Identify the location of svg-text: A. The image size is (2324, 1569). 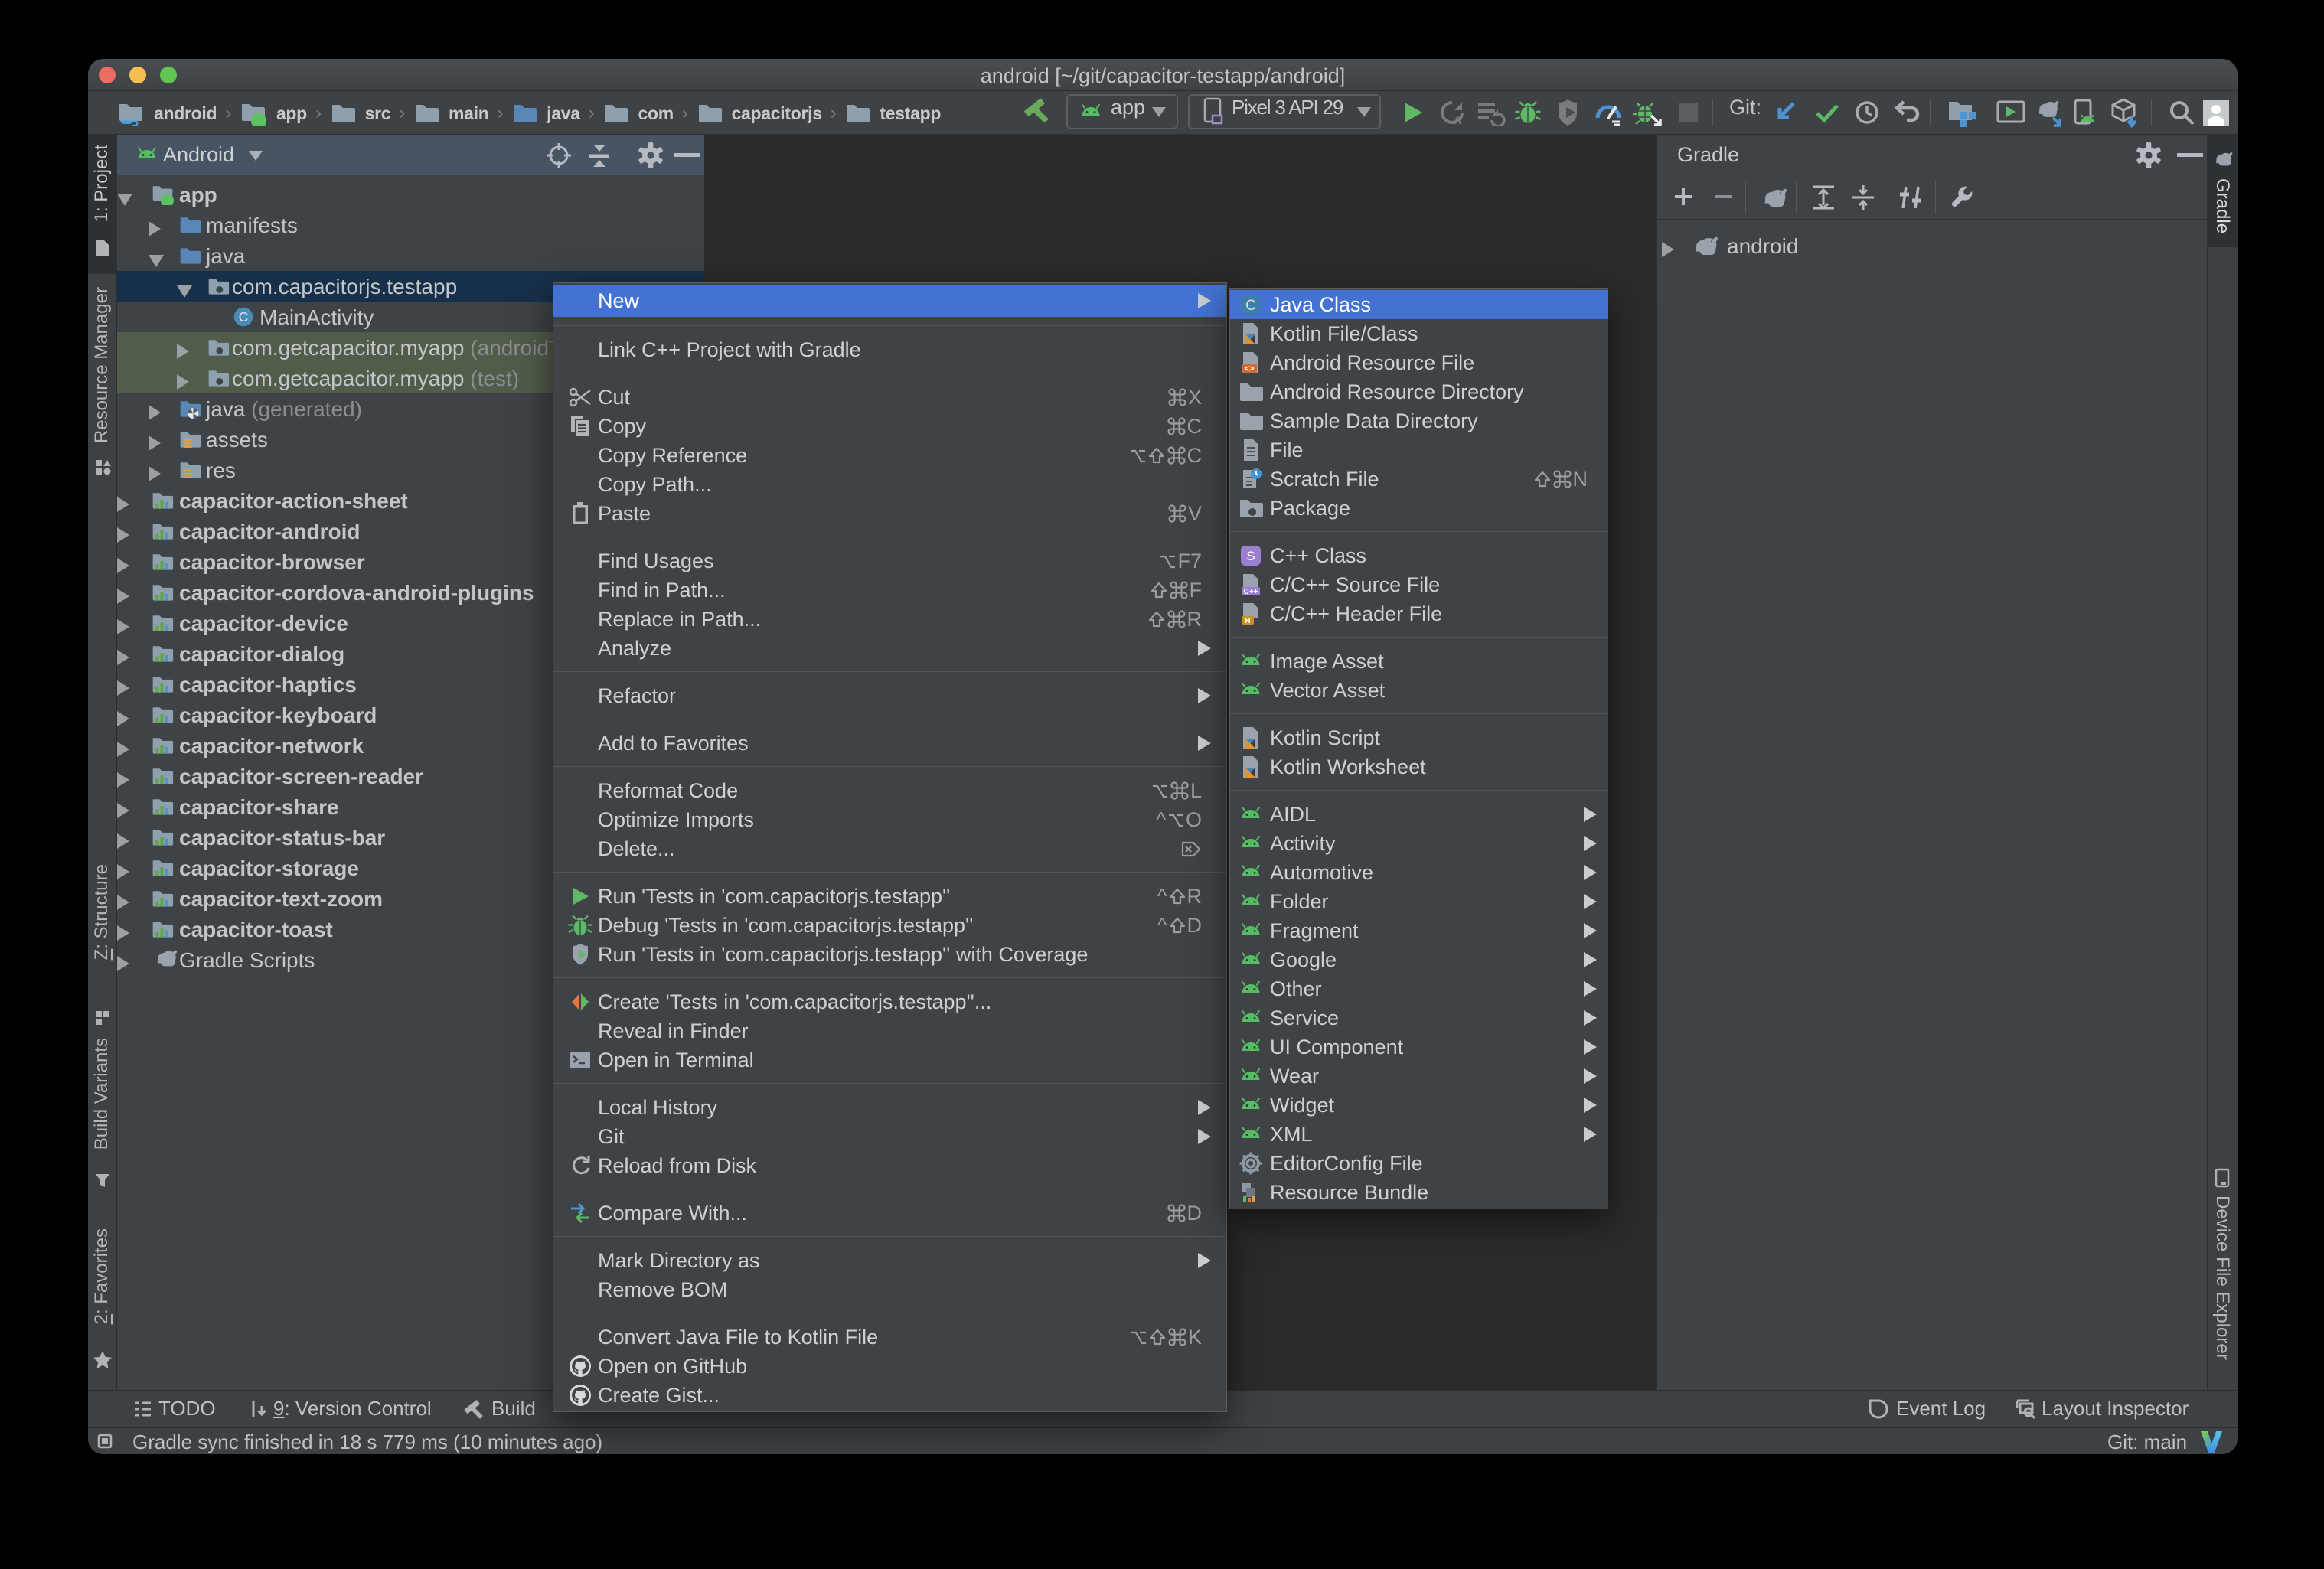
(1457, 120).